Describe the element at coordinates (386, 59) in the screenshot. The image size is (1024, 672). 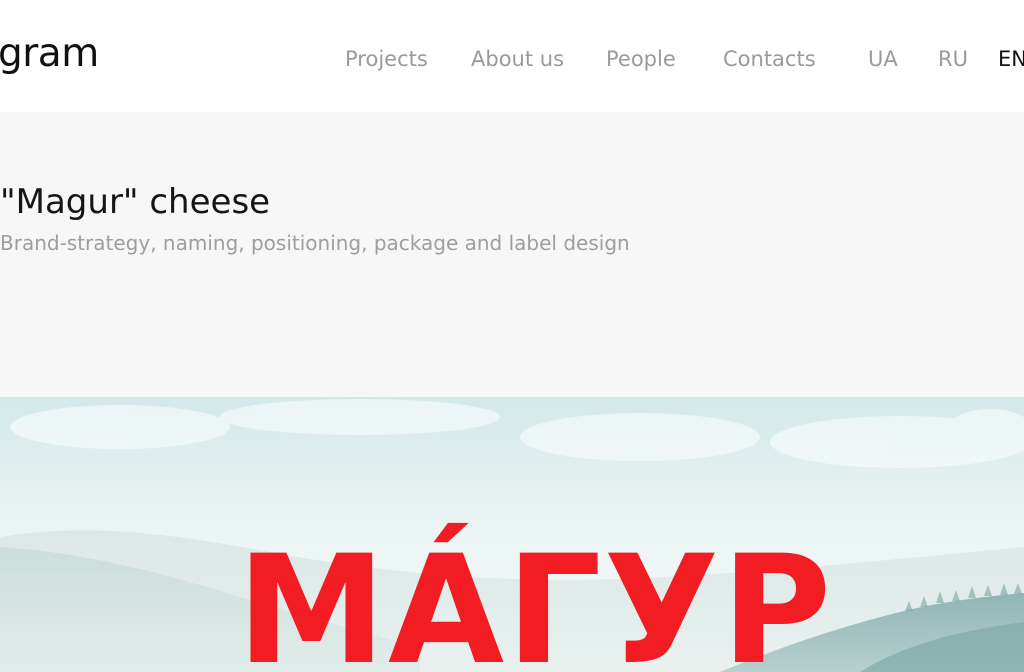
I see `nav-projects: Projects` at that location.